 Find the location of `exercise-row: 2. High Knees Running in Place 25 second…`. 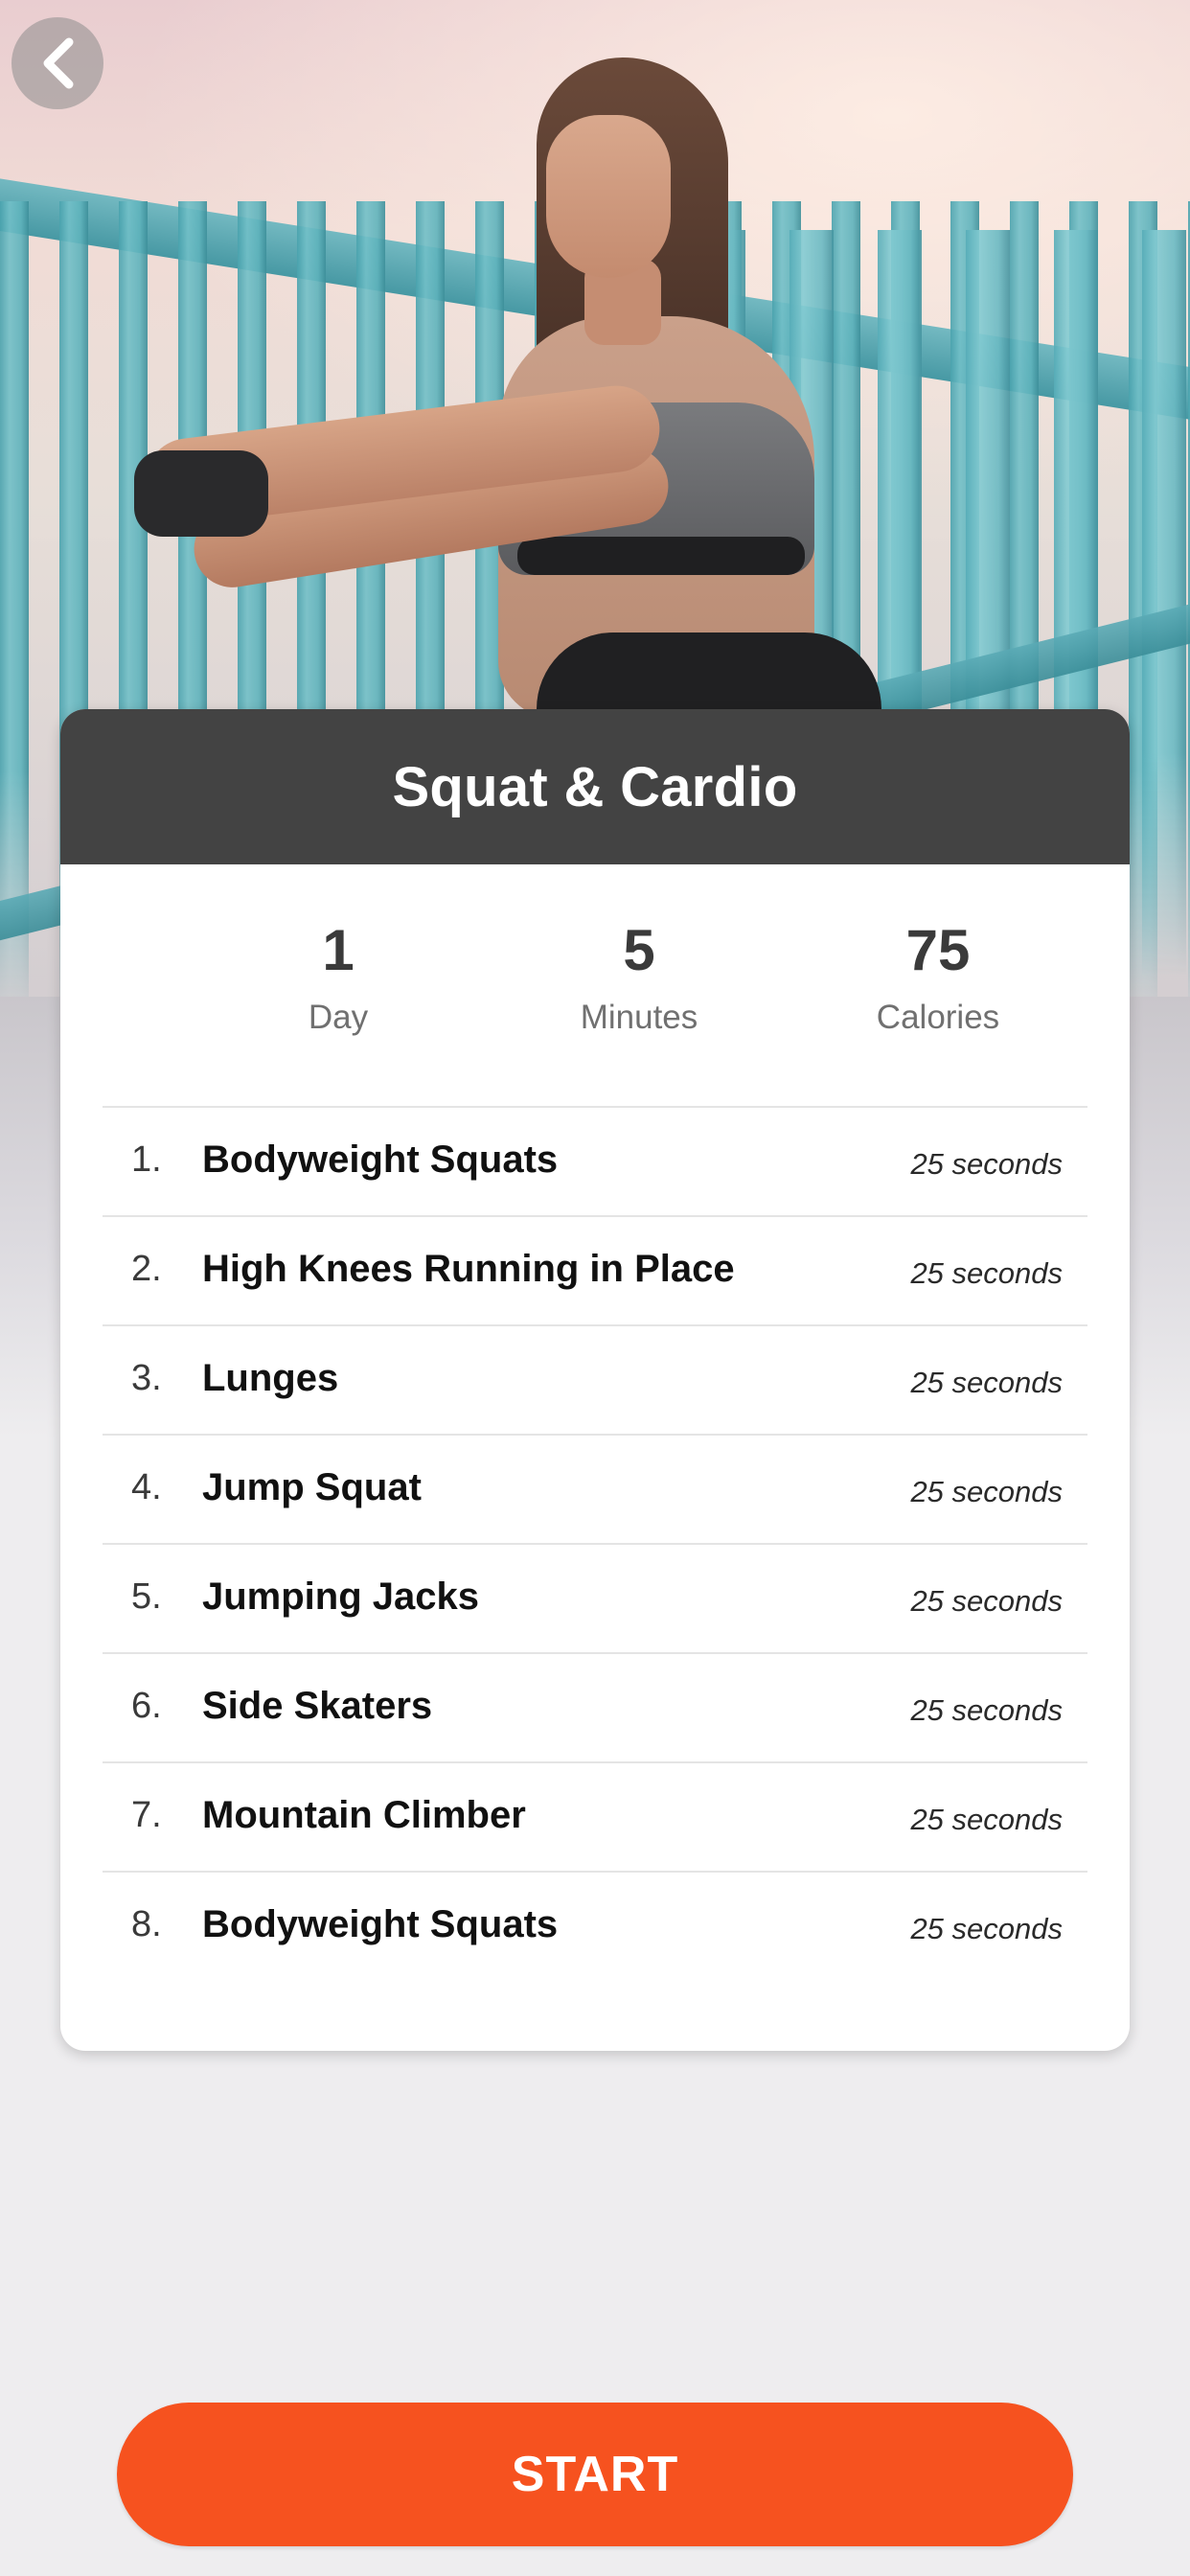

exercise-row: 2. High Knees Running in Place 25 second… is located at coordinates (595, 1272).